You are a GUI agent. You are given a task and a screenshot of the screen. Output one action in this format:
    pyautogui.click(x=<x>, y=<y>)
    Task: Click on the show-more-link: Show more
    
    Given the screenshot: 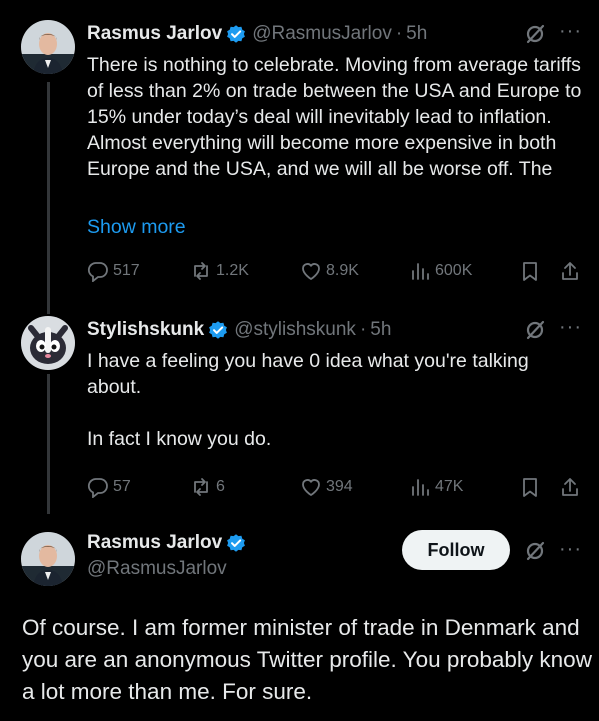 What is the action you would take?
    pyautogui.click(x=136, y=227)
    